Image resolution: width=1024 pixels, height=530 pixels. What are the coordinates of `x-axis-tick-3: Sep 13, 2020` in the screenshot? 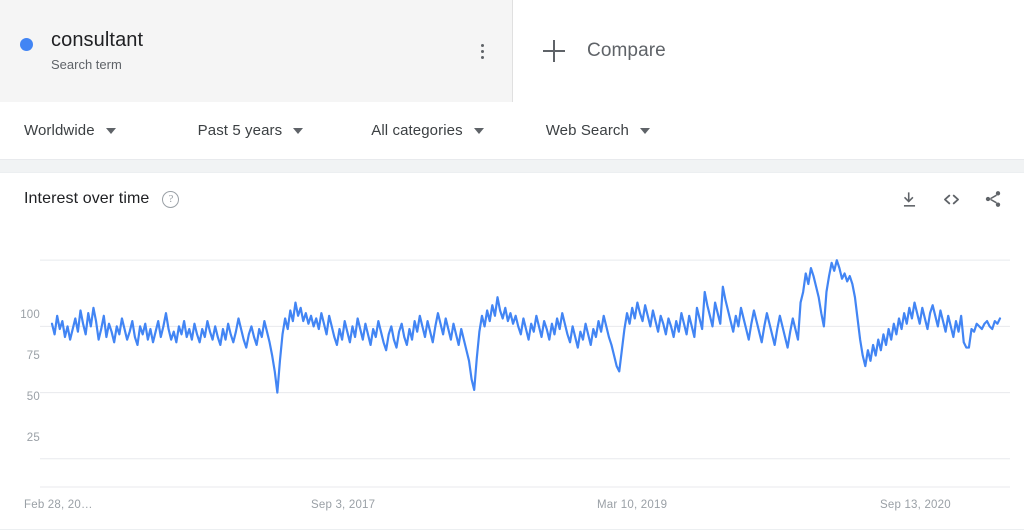 It's located at (915, 505).